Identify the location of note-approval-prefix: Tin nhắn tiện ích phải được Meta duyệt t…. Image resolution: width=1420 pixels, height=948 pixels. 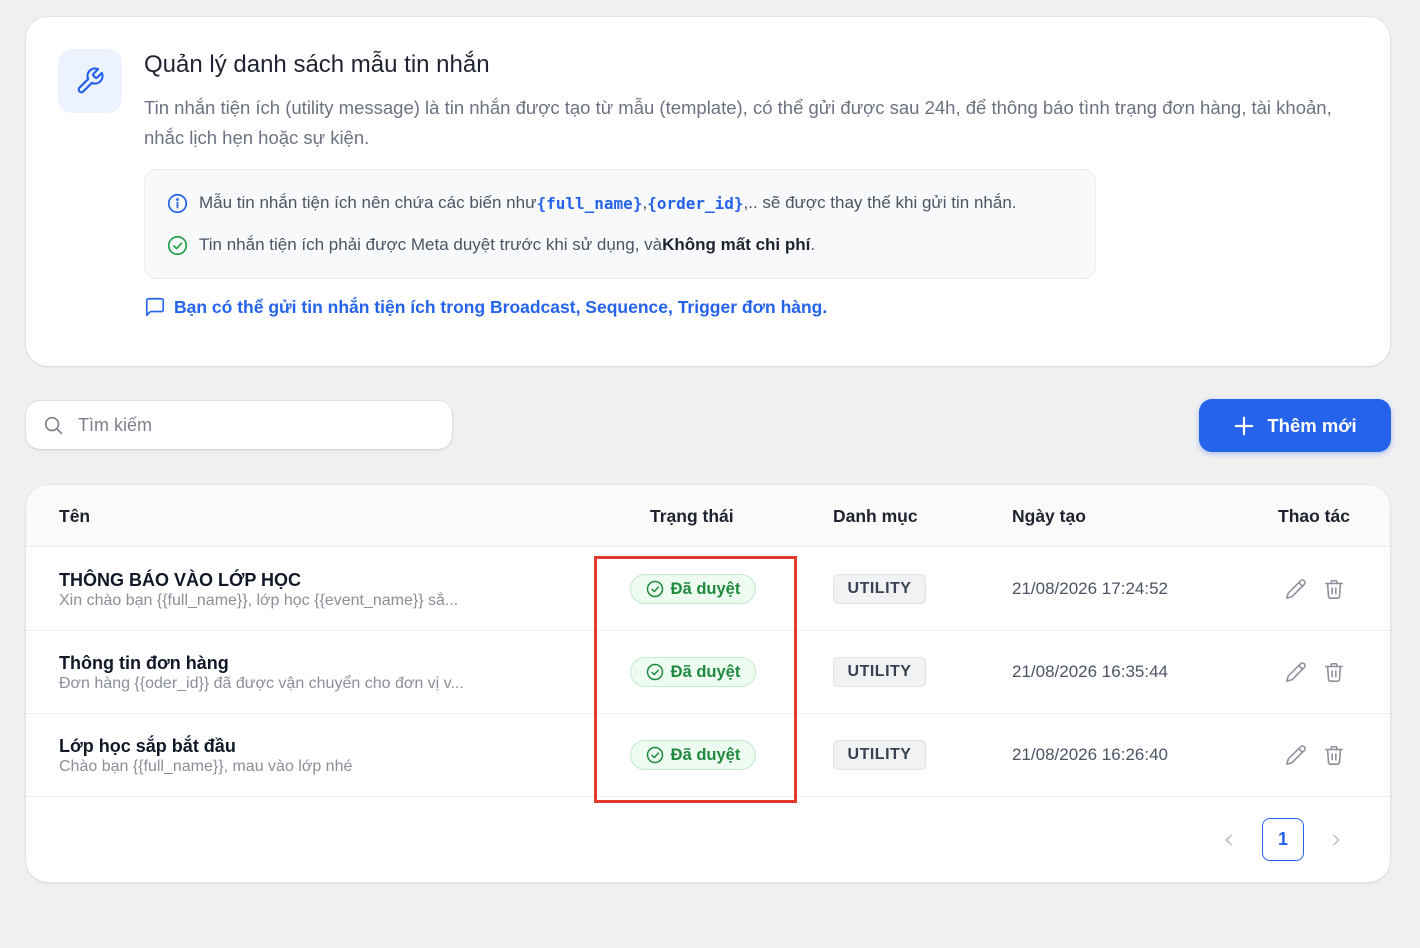
(431, 244).